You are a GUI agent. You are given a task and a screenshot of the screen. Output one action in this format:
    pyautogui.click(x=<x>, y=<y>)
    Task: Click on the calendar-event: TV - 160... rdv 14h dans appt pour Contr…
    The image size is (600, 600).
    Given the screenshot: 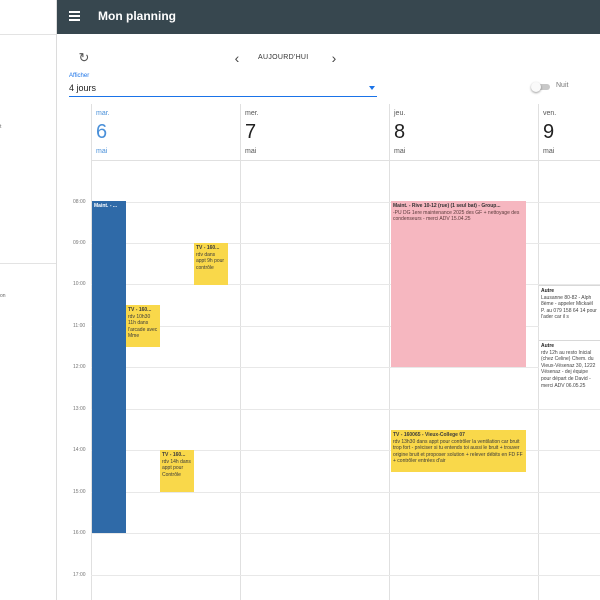 What is the action you would take?
    pyautogui.click(x=177, y=471)
    